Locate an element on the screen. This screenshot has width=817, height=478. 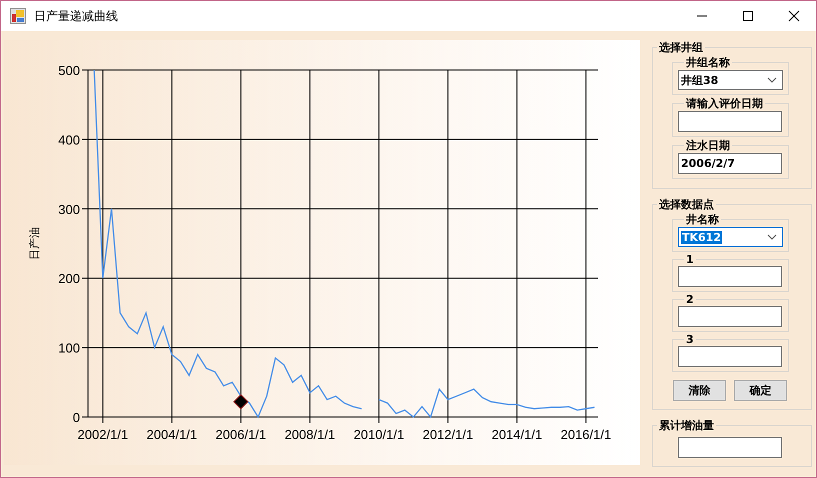
axis-label: 2008/1/1 is located at coordinates (310, 434).